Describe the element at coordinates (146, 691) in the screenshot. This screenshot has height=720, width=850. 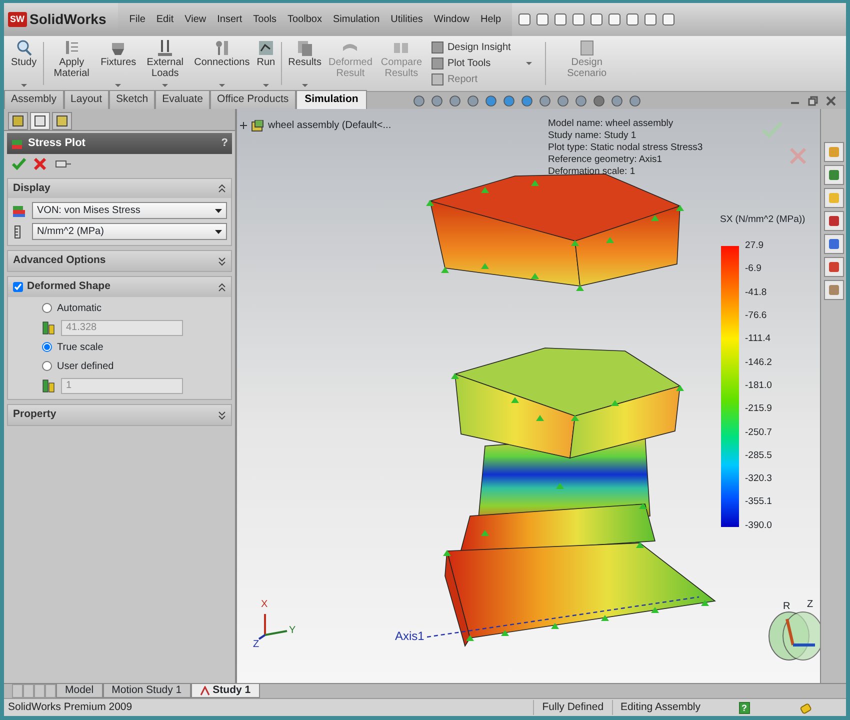
I see `study-tab: Motion Study 1` at that location.